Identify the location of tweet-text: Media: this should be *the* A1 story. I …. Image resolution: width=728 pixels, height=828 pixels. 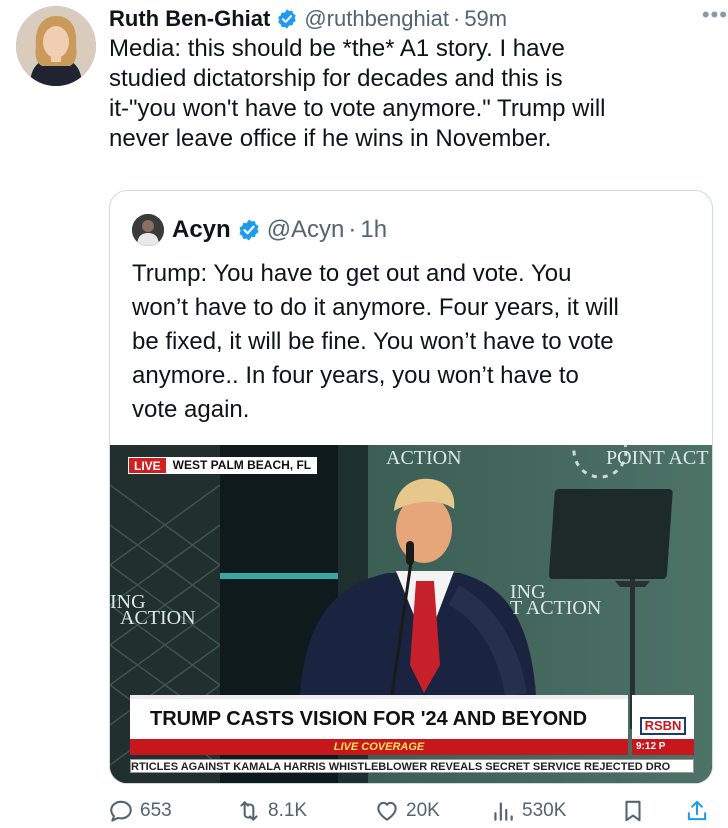
(409, 94).